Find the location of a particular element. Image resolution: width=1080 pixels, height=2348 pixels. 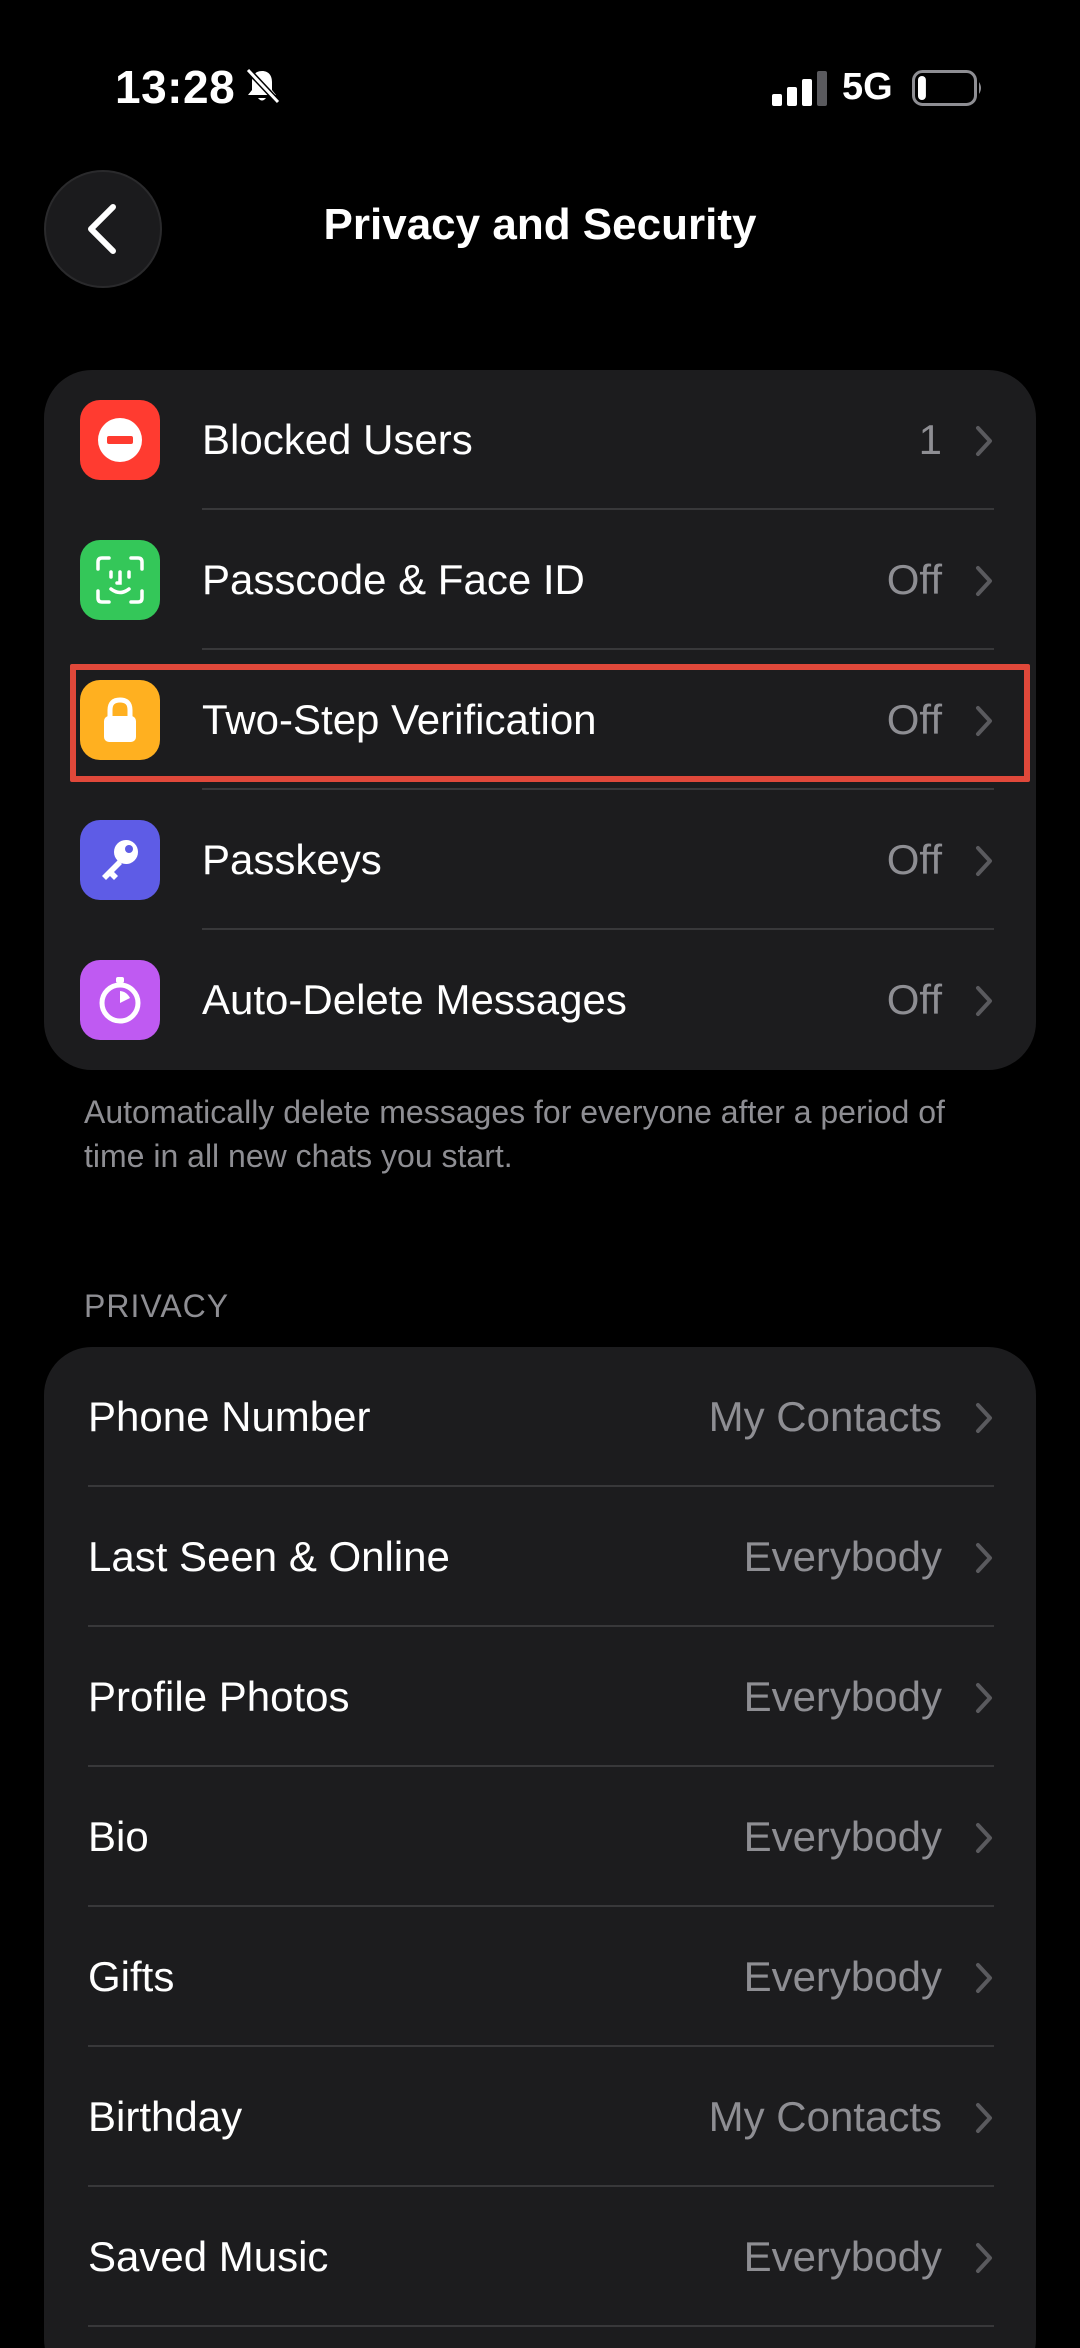

network-type: 5G is located at coordinates (867, 87).